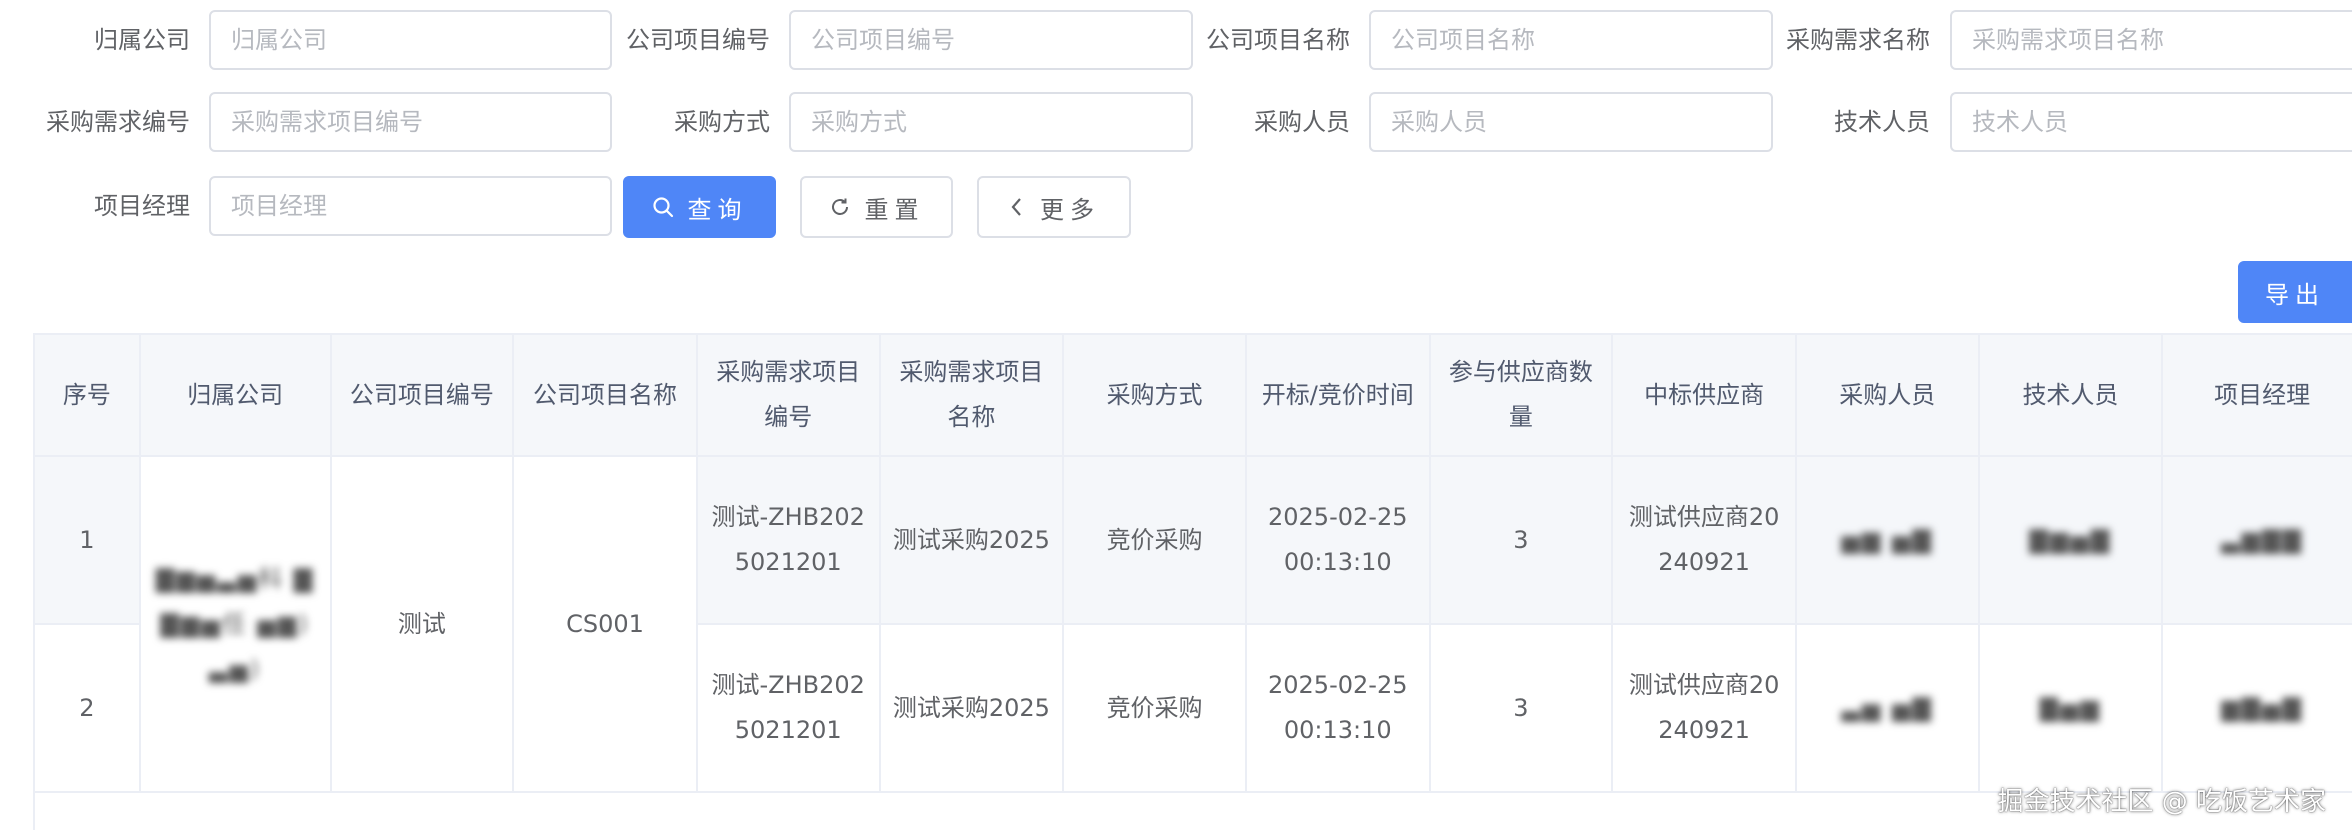 The width and height of the screenshot is (2352, 830). Describe the element at coordinates (1017, 207) in the screenshot. I see `chevron-left-icon` at that location.